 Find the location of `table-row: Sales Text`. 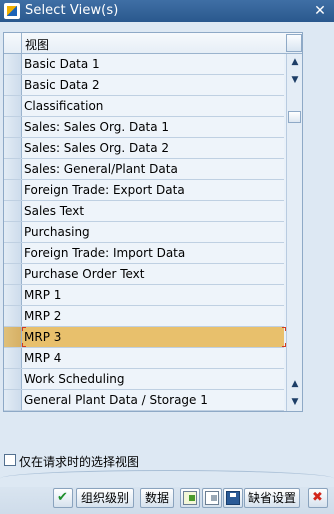

table-row: Sales Text is located at coordinates (144, 211).